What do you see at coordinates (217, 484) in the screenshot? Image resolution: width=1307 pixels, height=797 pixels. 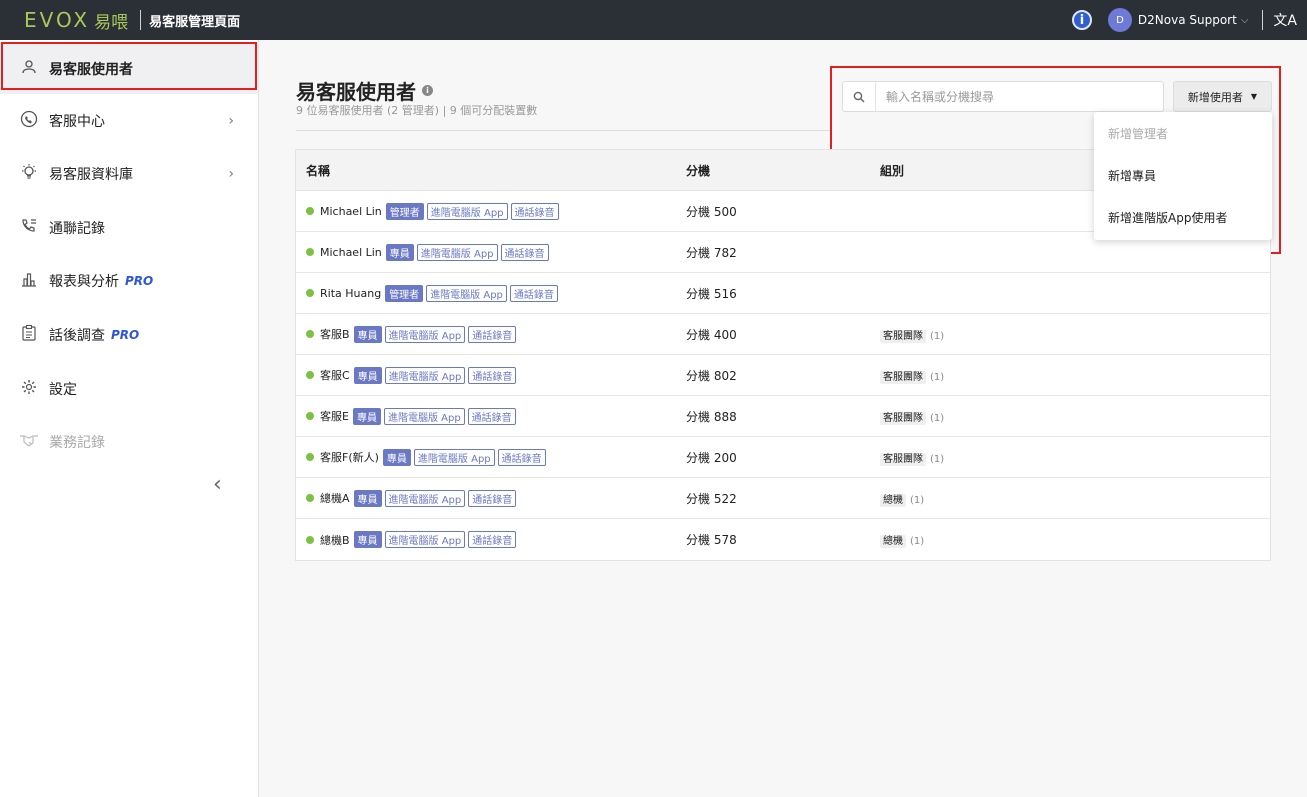 I see `collapse-sidebar-icon: ‹` at bounding box center [217, 484].